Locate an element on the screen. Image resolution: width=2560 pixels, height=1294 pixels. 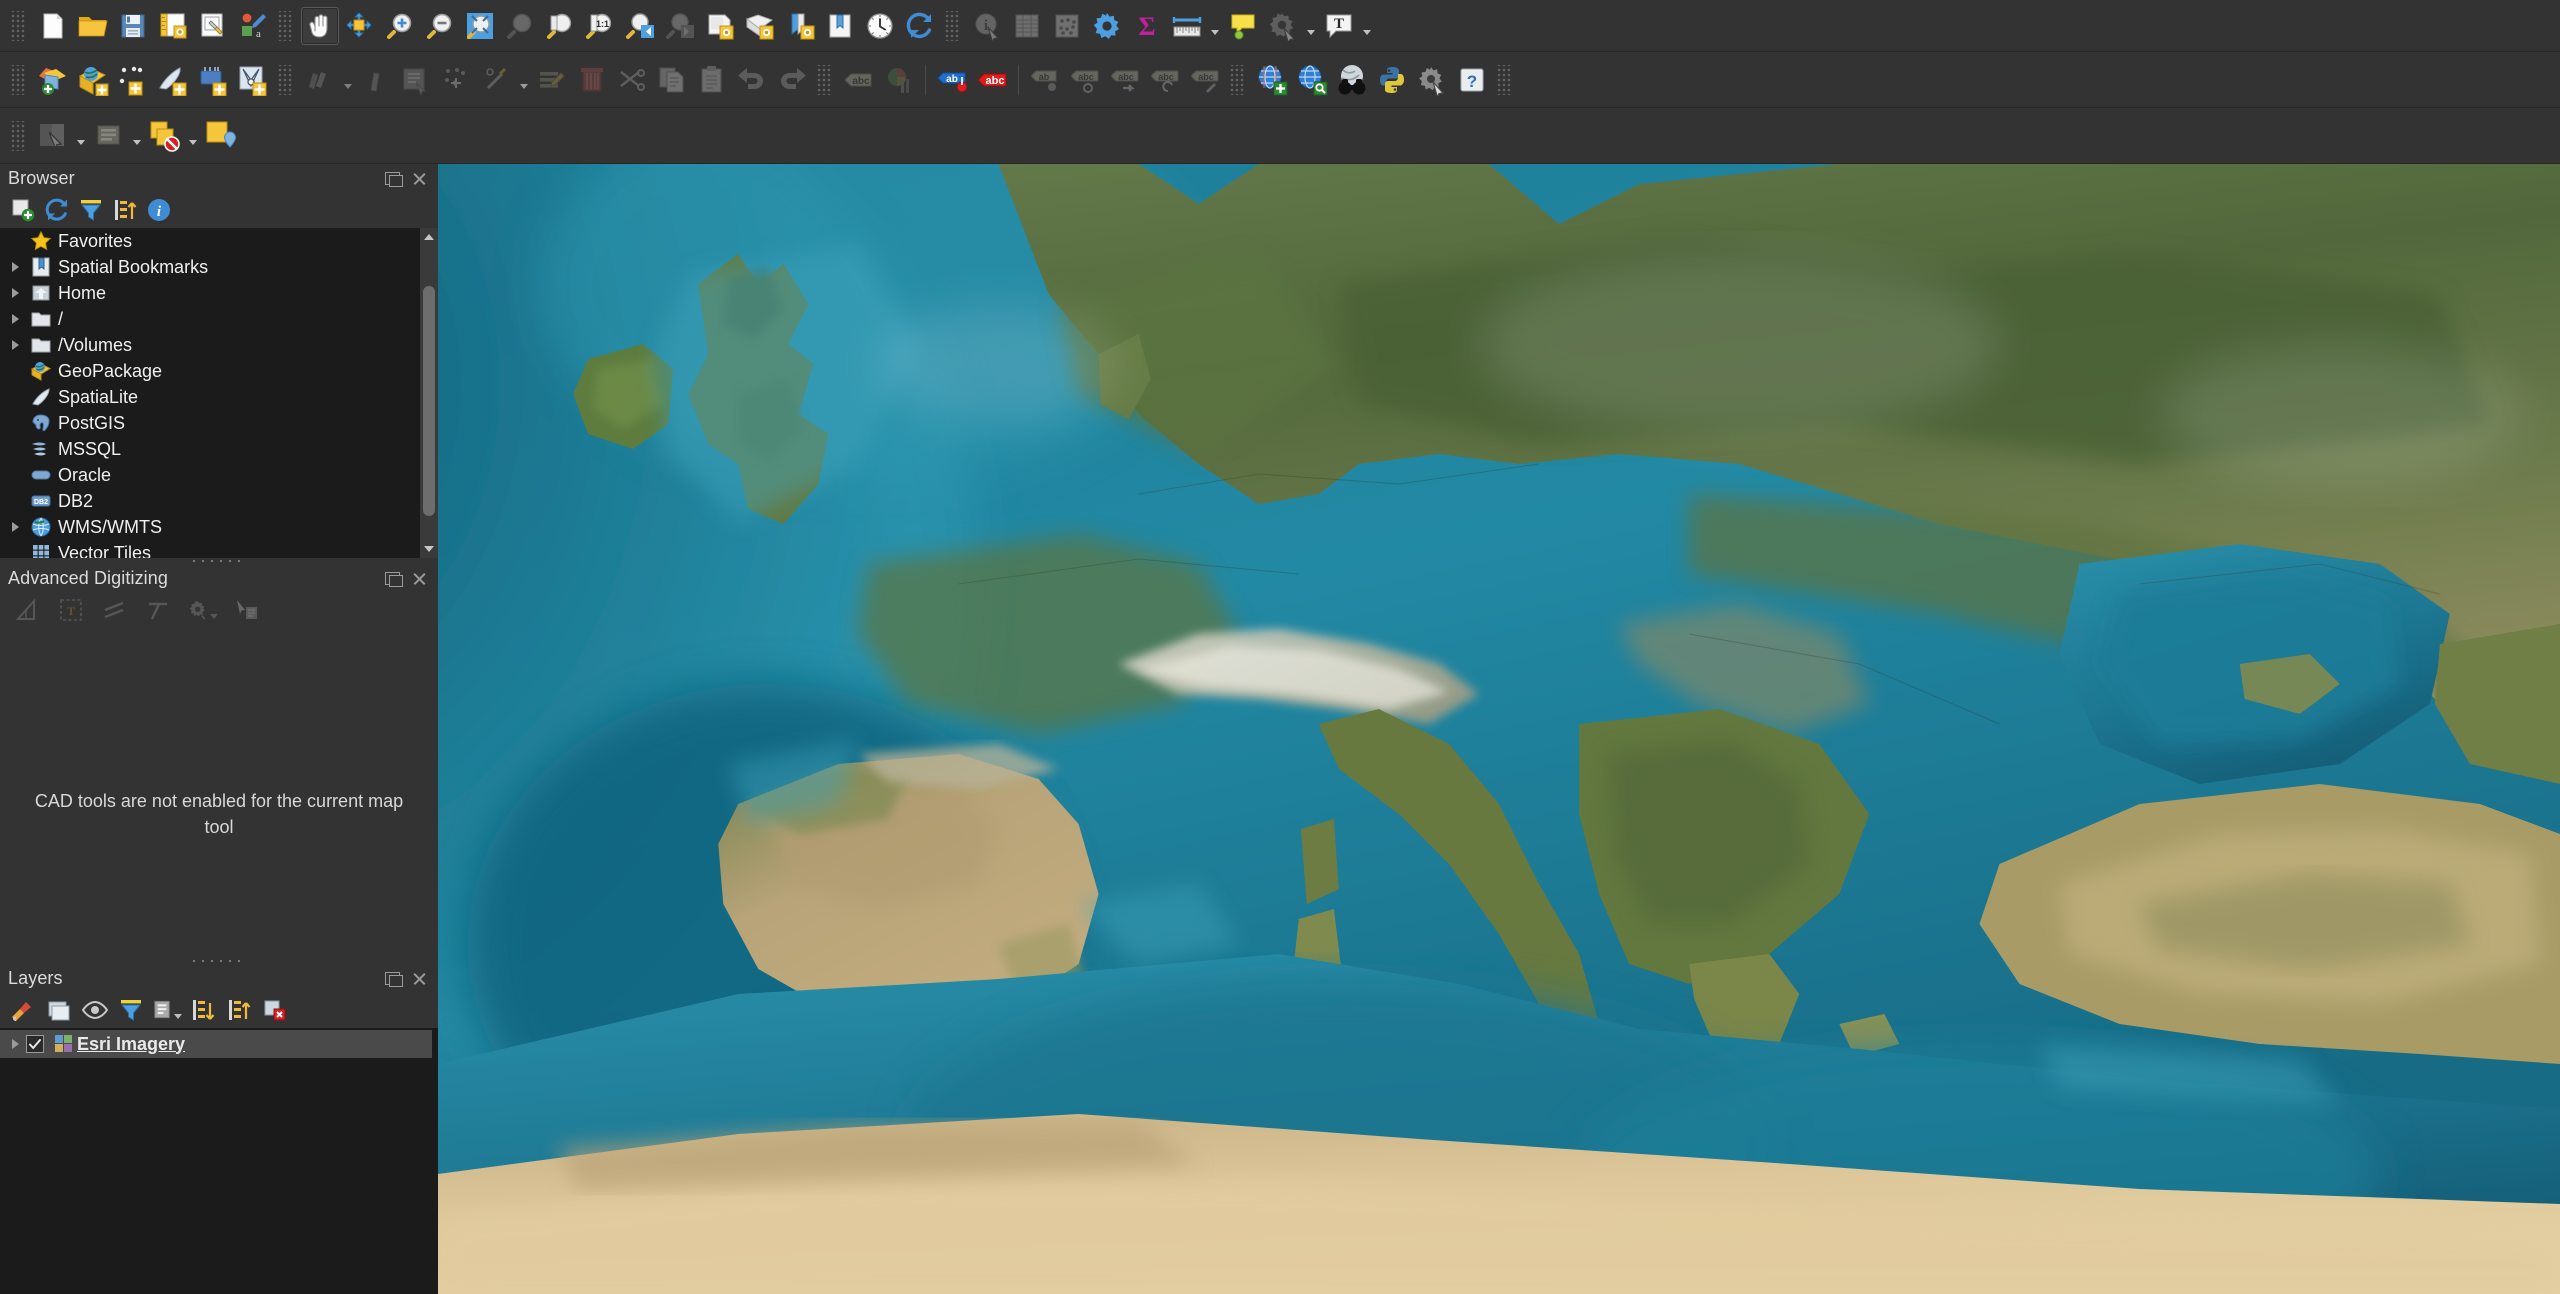
new-3d-map-view-button is located at coordinates (760, 26).